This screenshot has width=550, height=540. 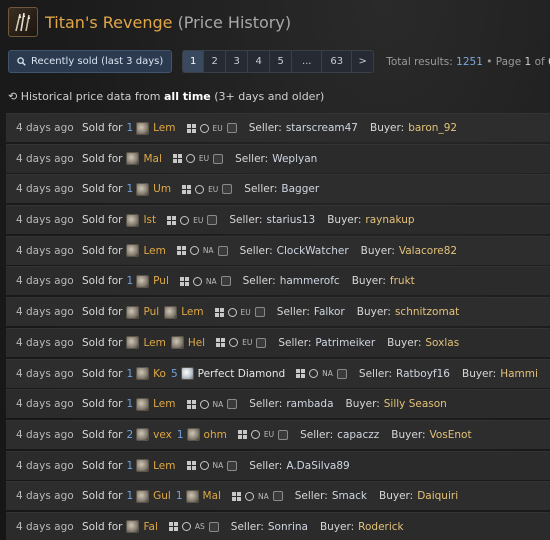 I want to click on buyer-name: Valacore82, so click(x=428, y=251).